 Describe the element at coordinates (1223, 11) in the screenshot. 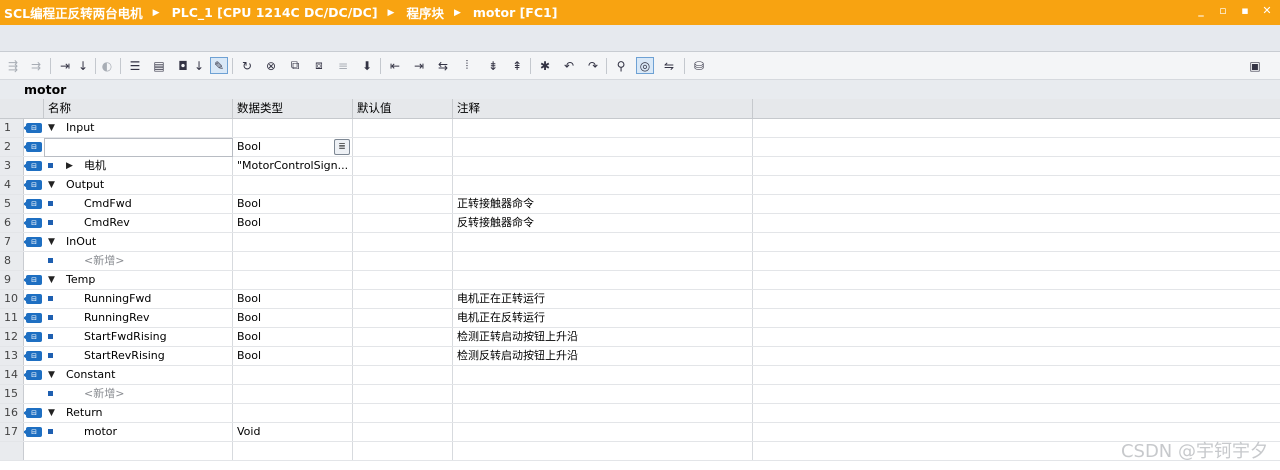

I see `restore-icon: ▫` at that location.